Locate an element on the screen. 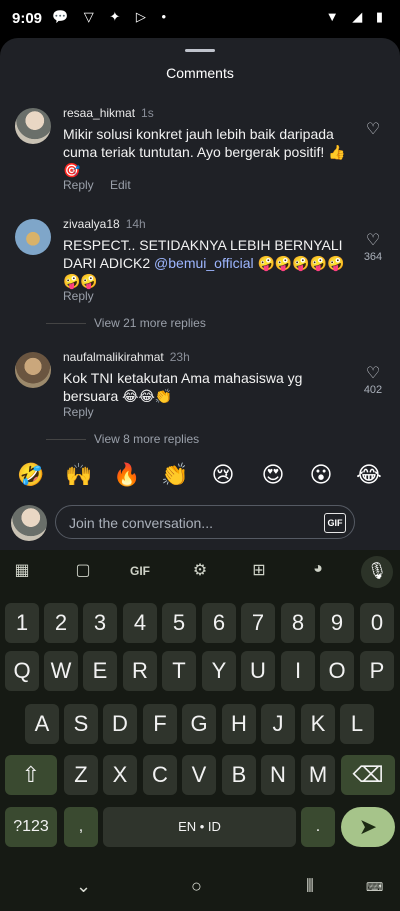 This screenshot has width=400, height=911. recents-icon: ⦀ is located at coordinates (310, 886).